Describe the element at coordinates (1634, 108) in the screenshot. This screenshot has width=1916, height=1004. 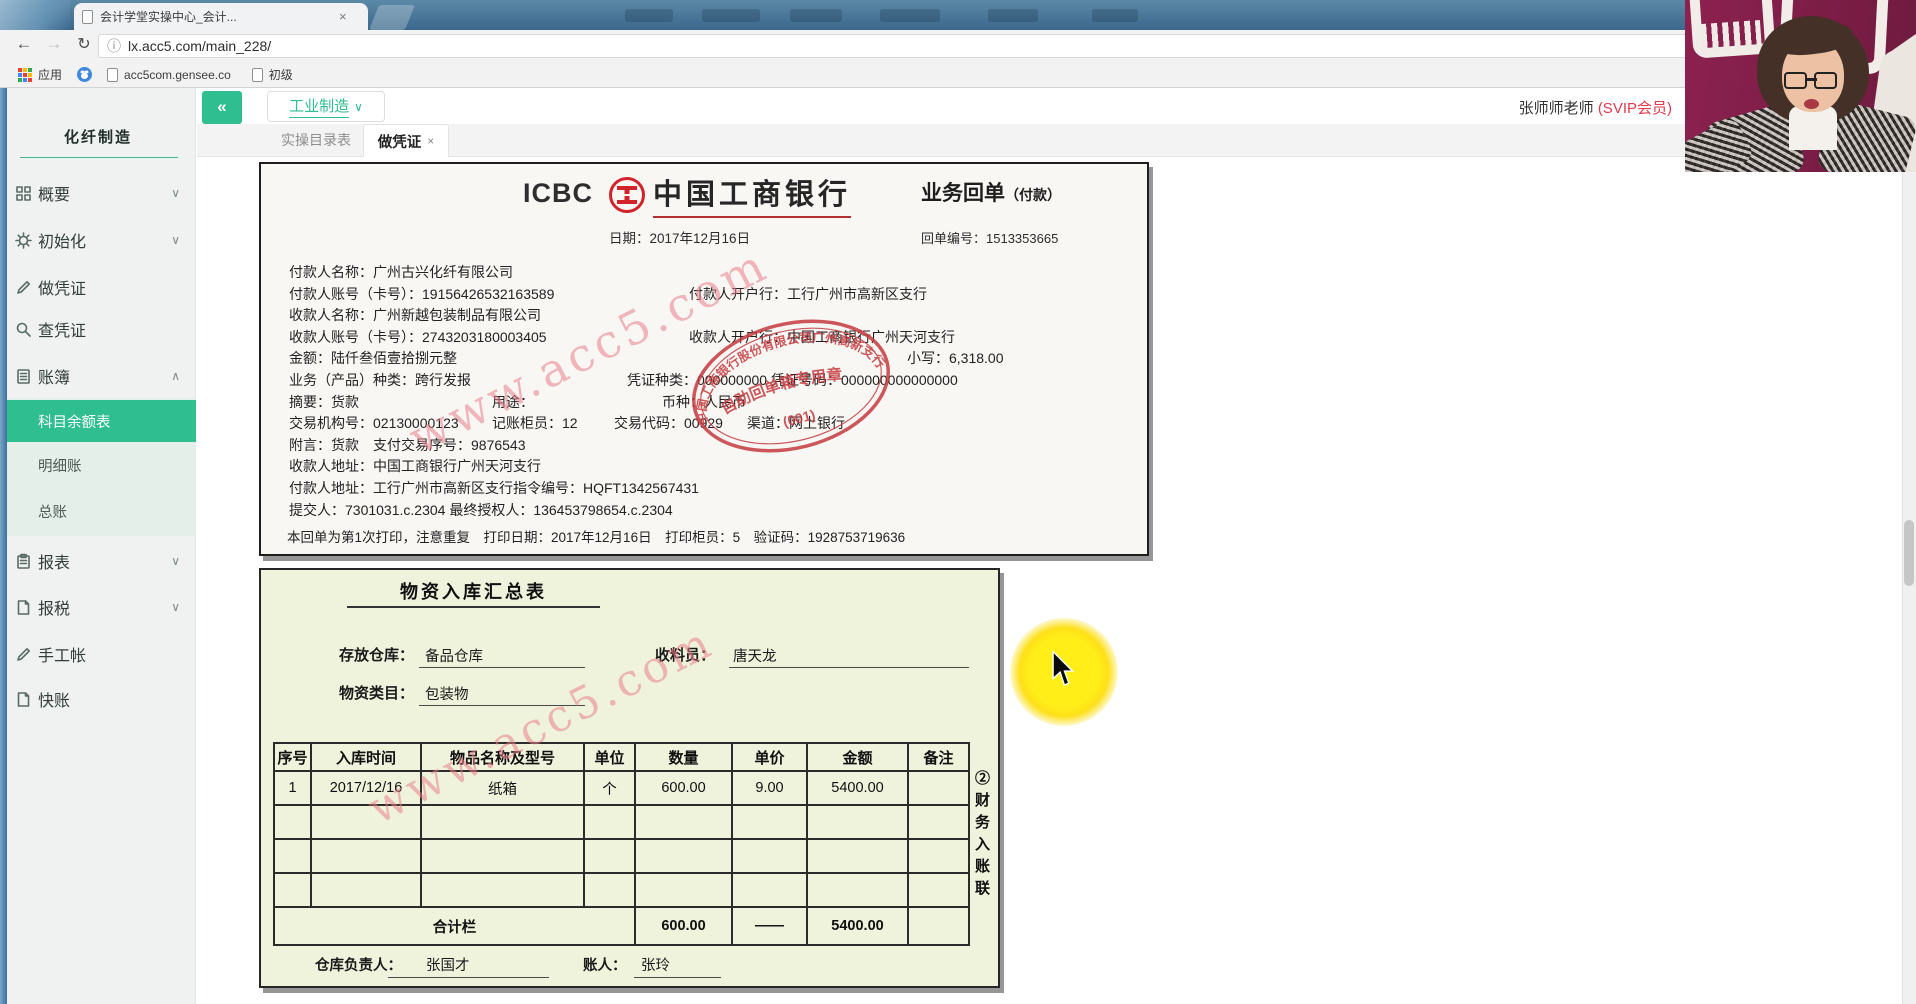
I see `vip-badge: (SVIP会员)` at that location.